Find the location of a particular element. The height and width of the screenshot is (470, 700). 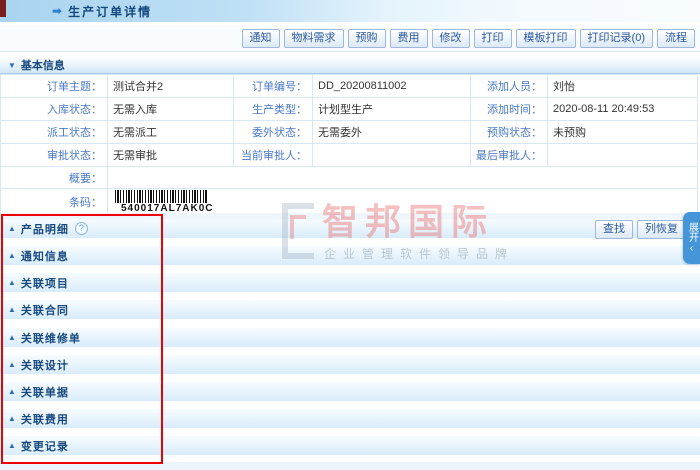

page-title: 生产订单详情 is located at coordinates (110, 11).